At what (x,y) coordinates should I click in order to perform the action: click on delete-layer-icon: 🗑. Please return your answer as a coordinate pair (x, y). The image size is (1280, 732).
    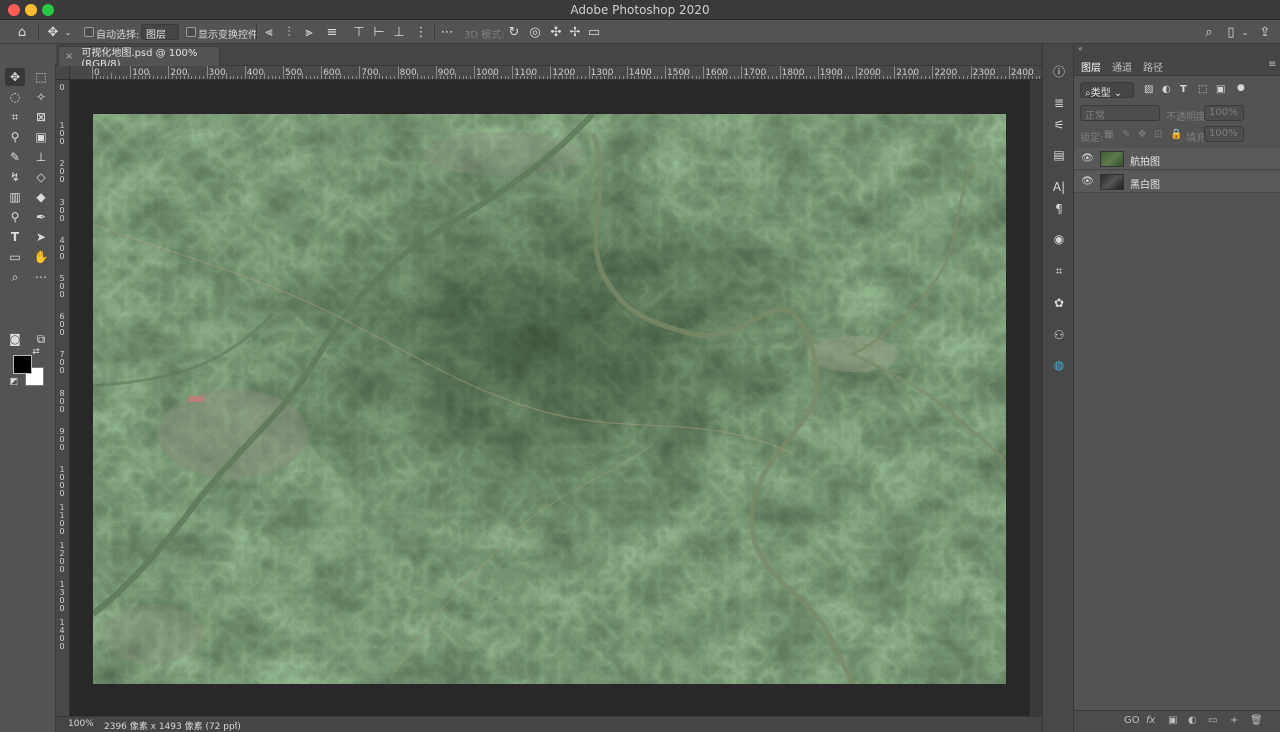
    Looking at the image, I should click on (1256, 720).